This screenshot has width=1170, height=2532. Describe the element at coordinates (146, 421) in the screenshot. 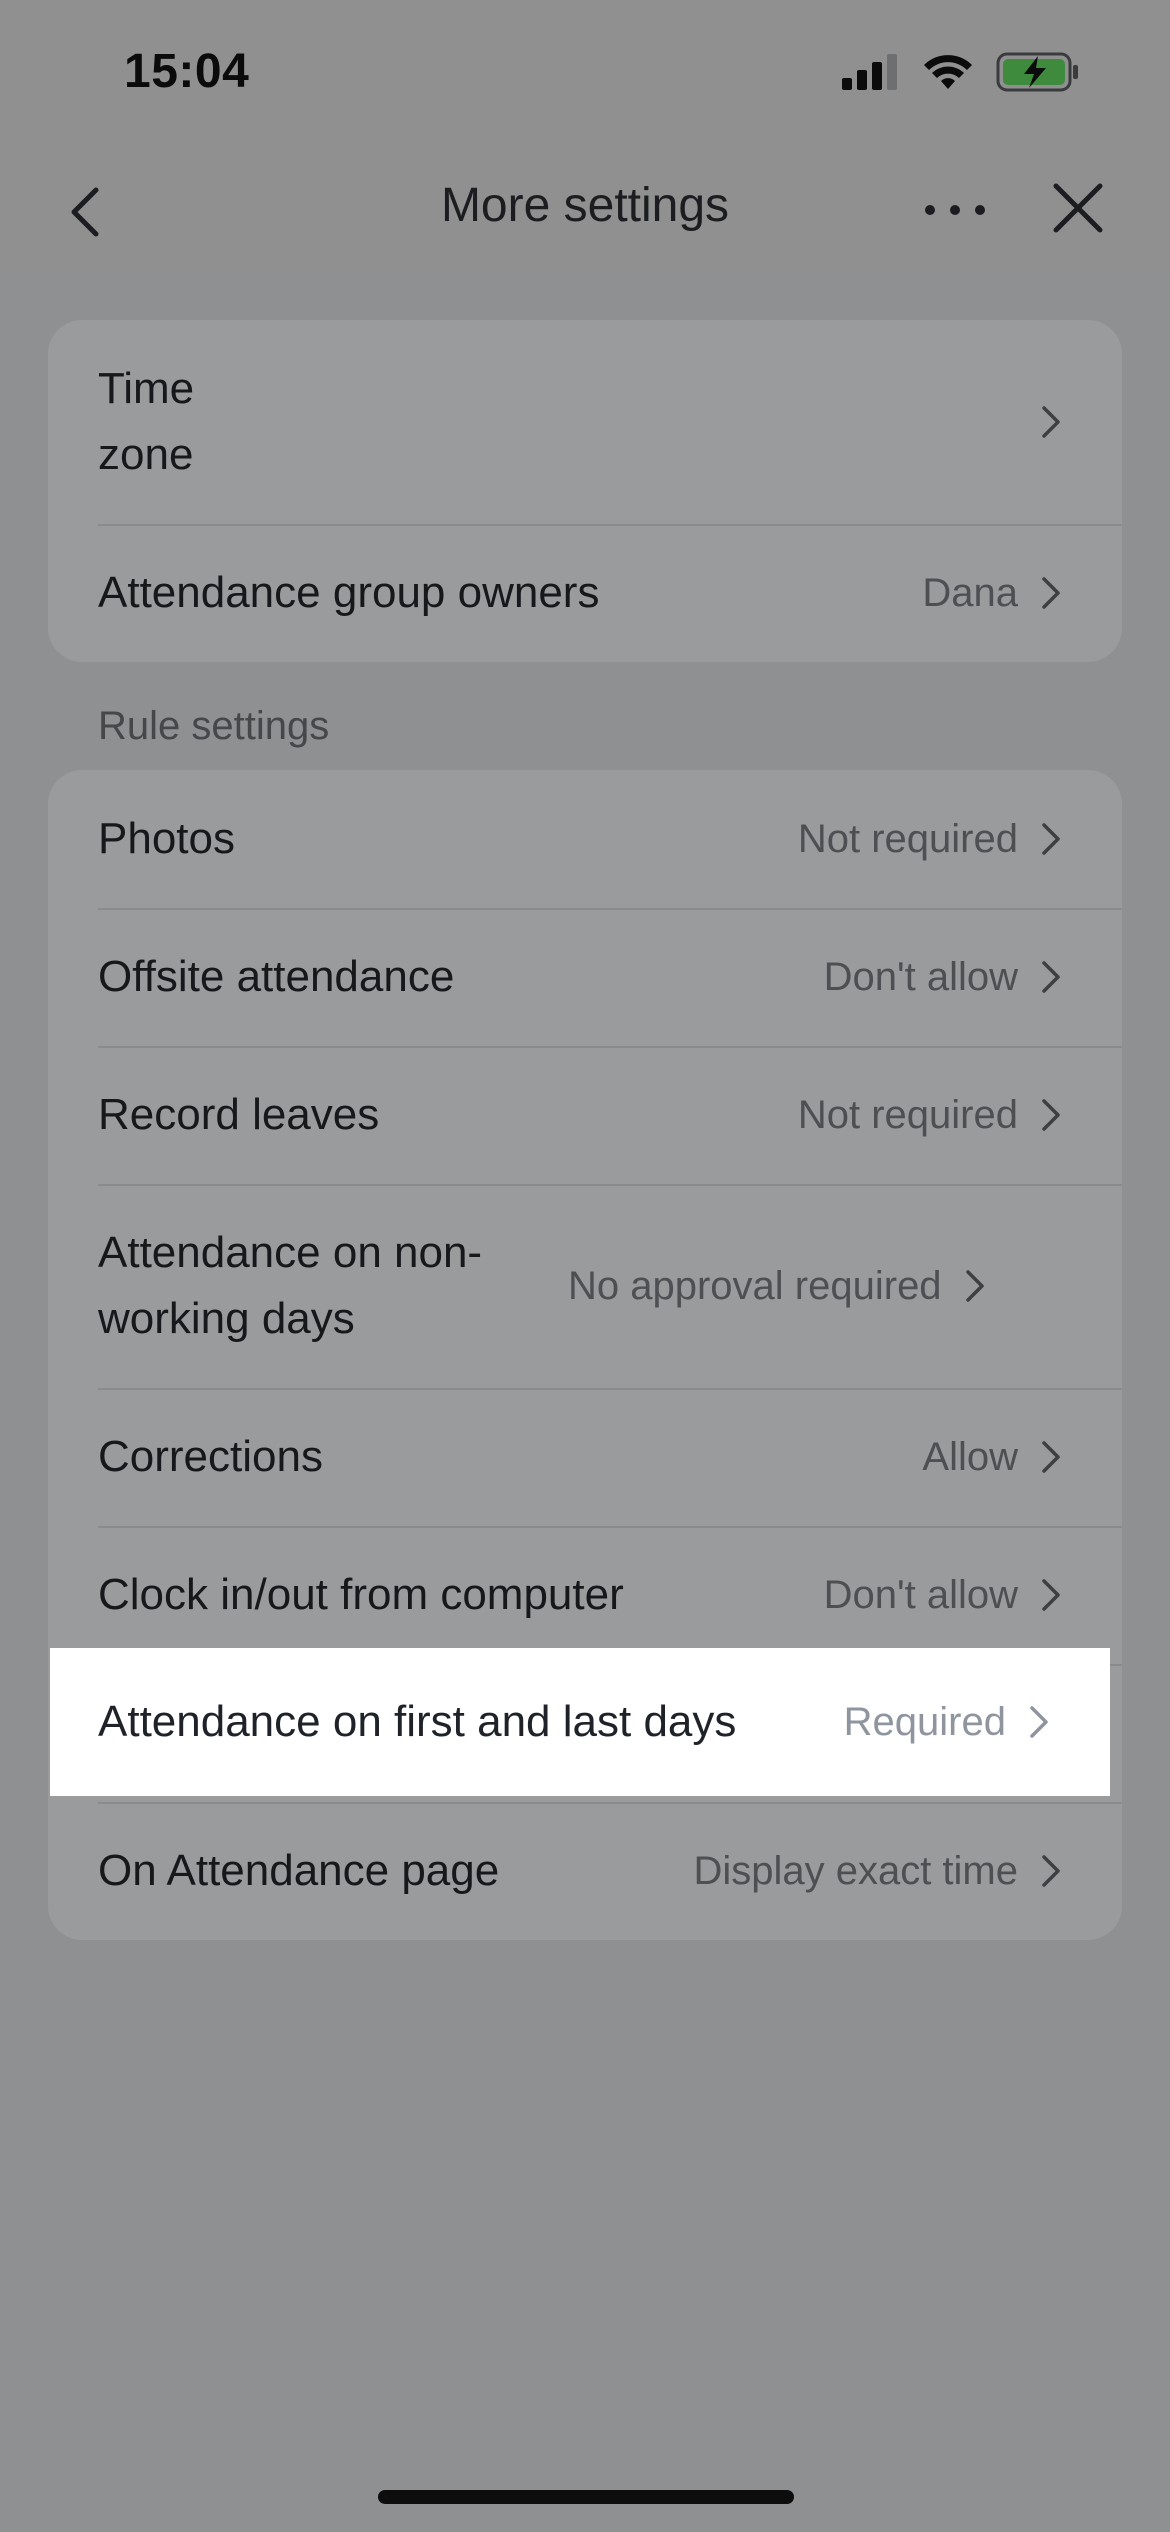

I see `row-label: Time zone` at that location.